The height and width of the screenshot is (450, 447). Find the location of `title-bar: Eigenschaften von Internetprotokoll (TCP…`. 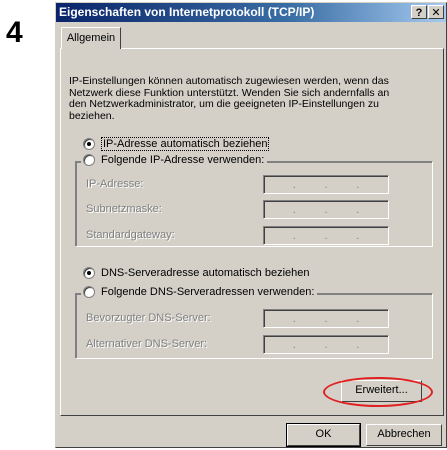

title-bar: Eigenschaften von Internetprotokoll (TCP… is located at coordinates (251, 12).